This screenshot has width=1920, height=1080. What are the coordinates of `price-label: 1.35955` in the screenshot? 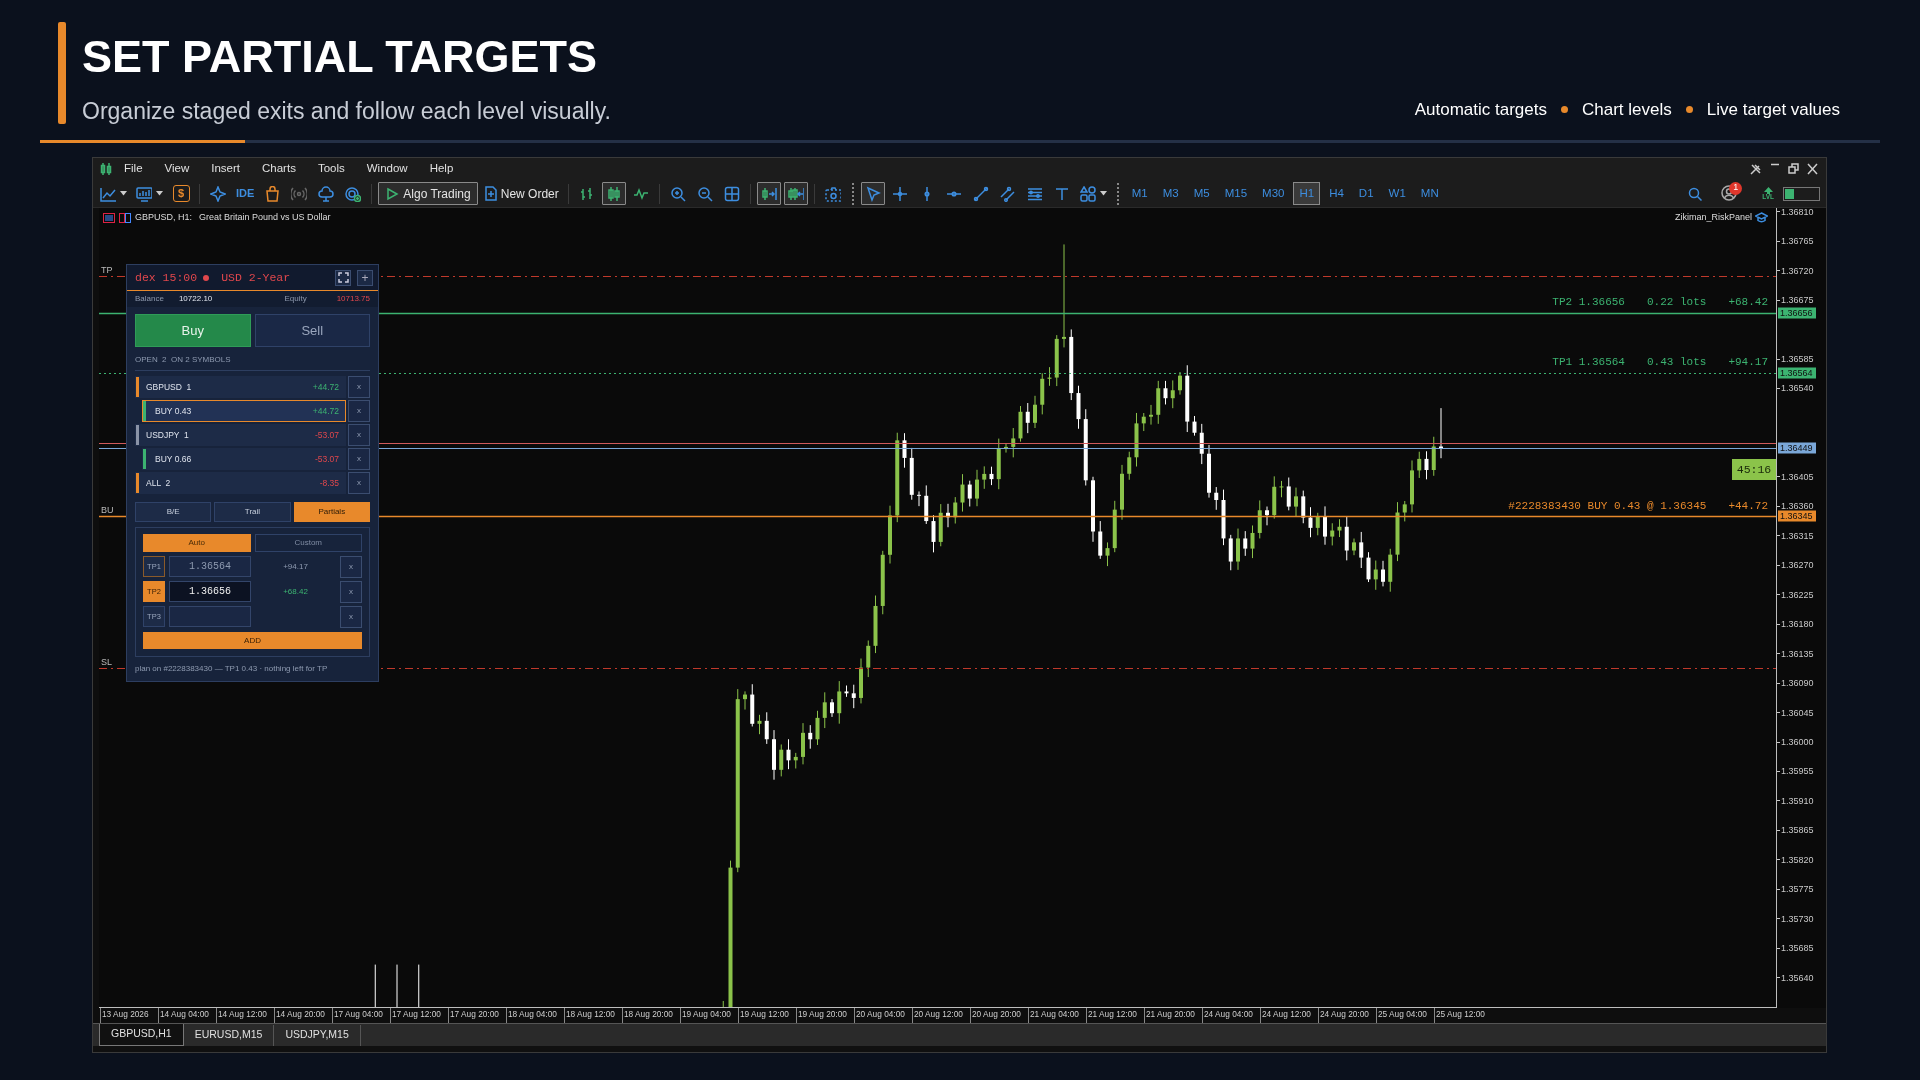 It's located at (1795, 771).